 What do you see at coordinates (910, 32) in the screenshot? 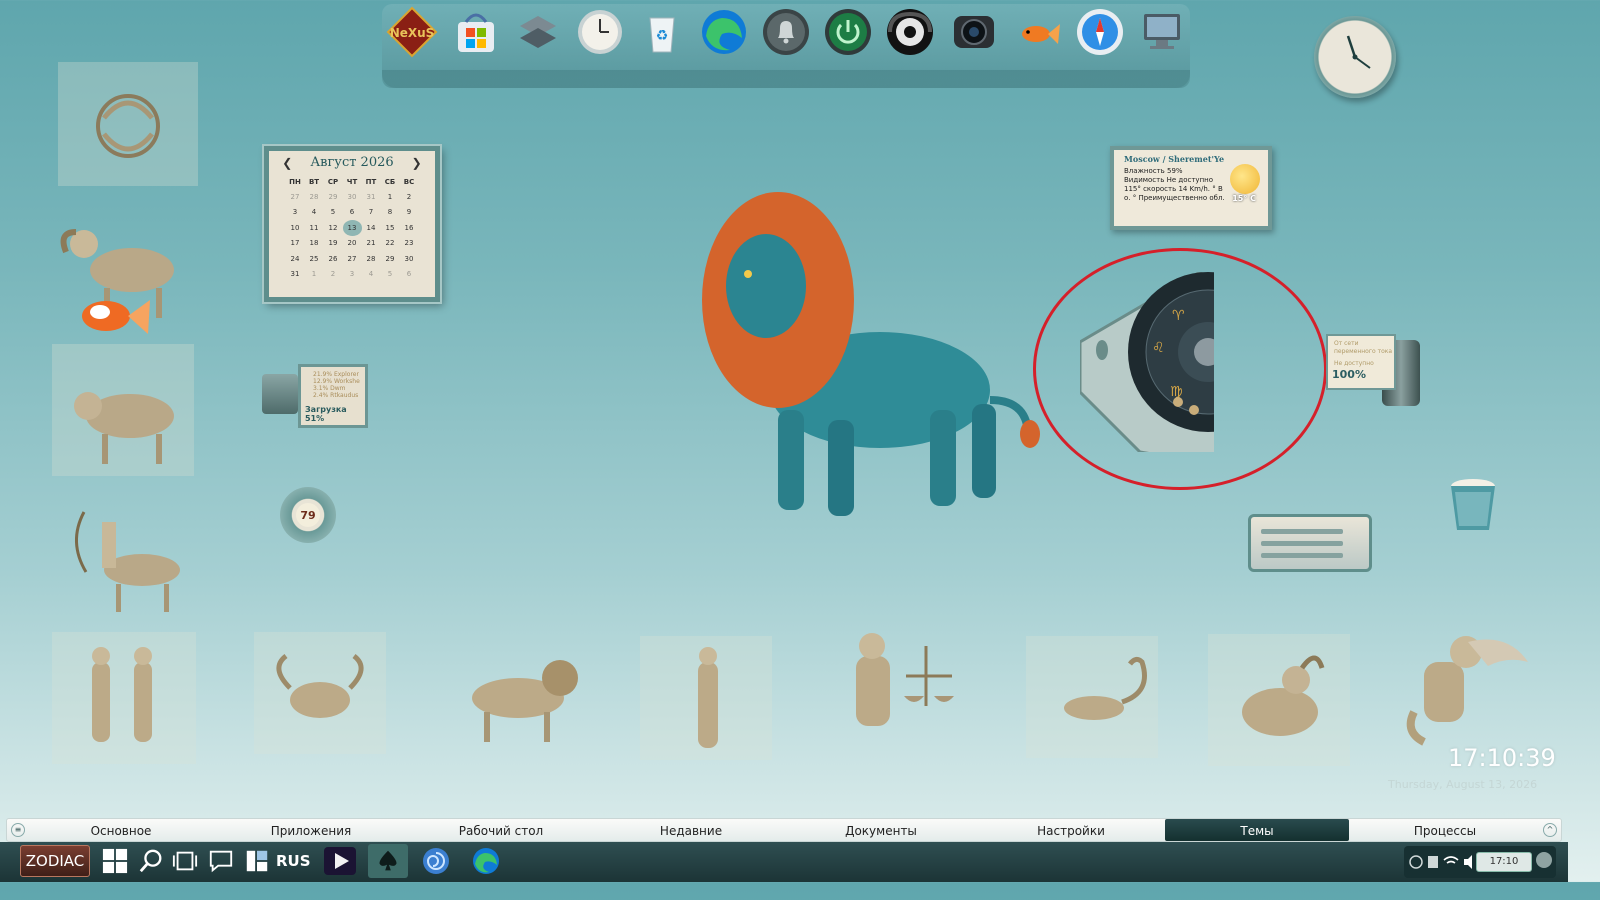
I see `music-icon` at bounding box center [910, 32].